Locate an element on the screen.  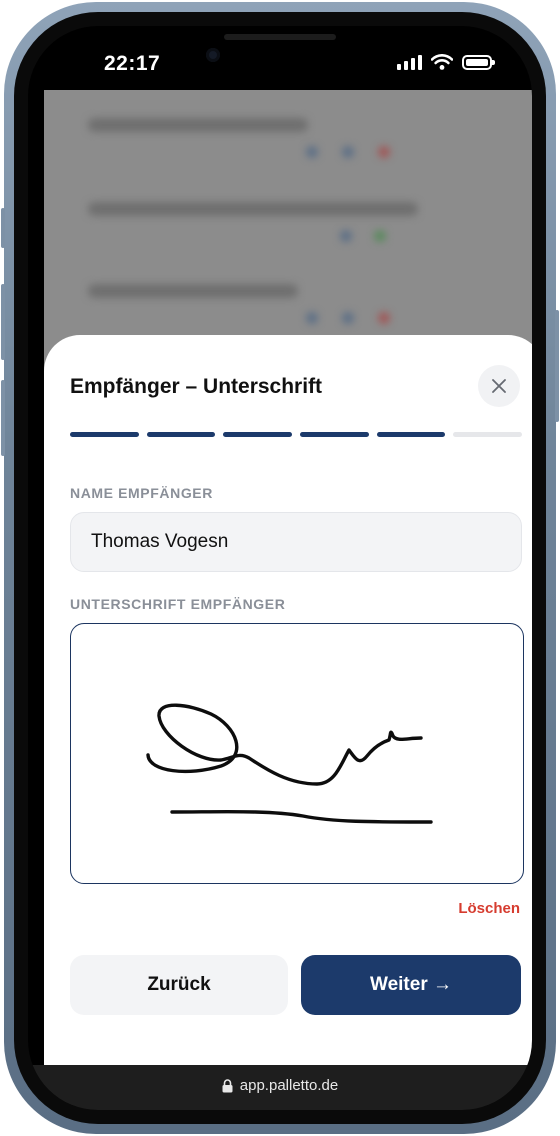
clear-signature-link: Löschen is located at coordinates (489, 908).